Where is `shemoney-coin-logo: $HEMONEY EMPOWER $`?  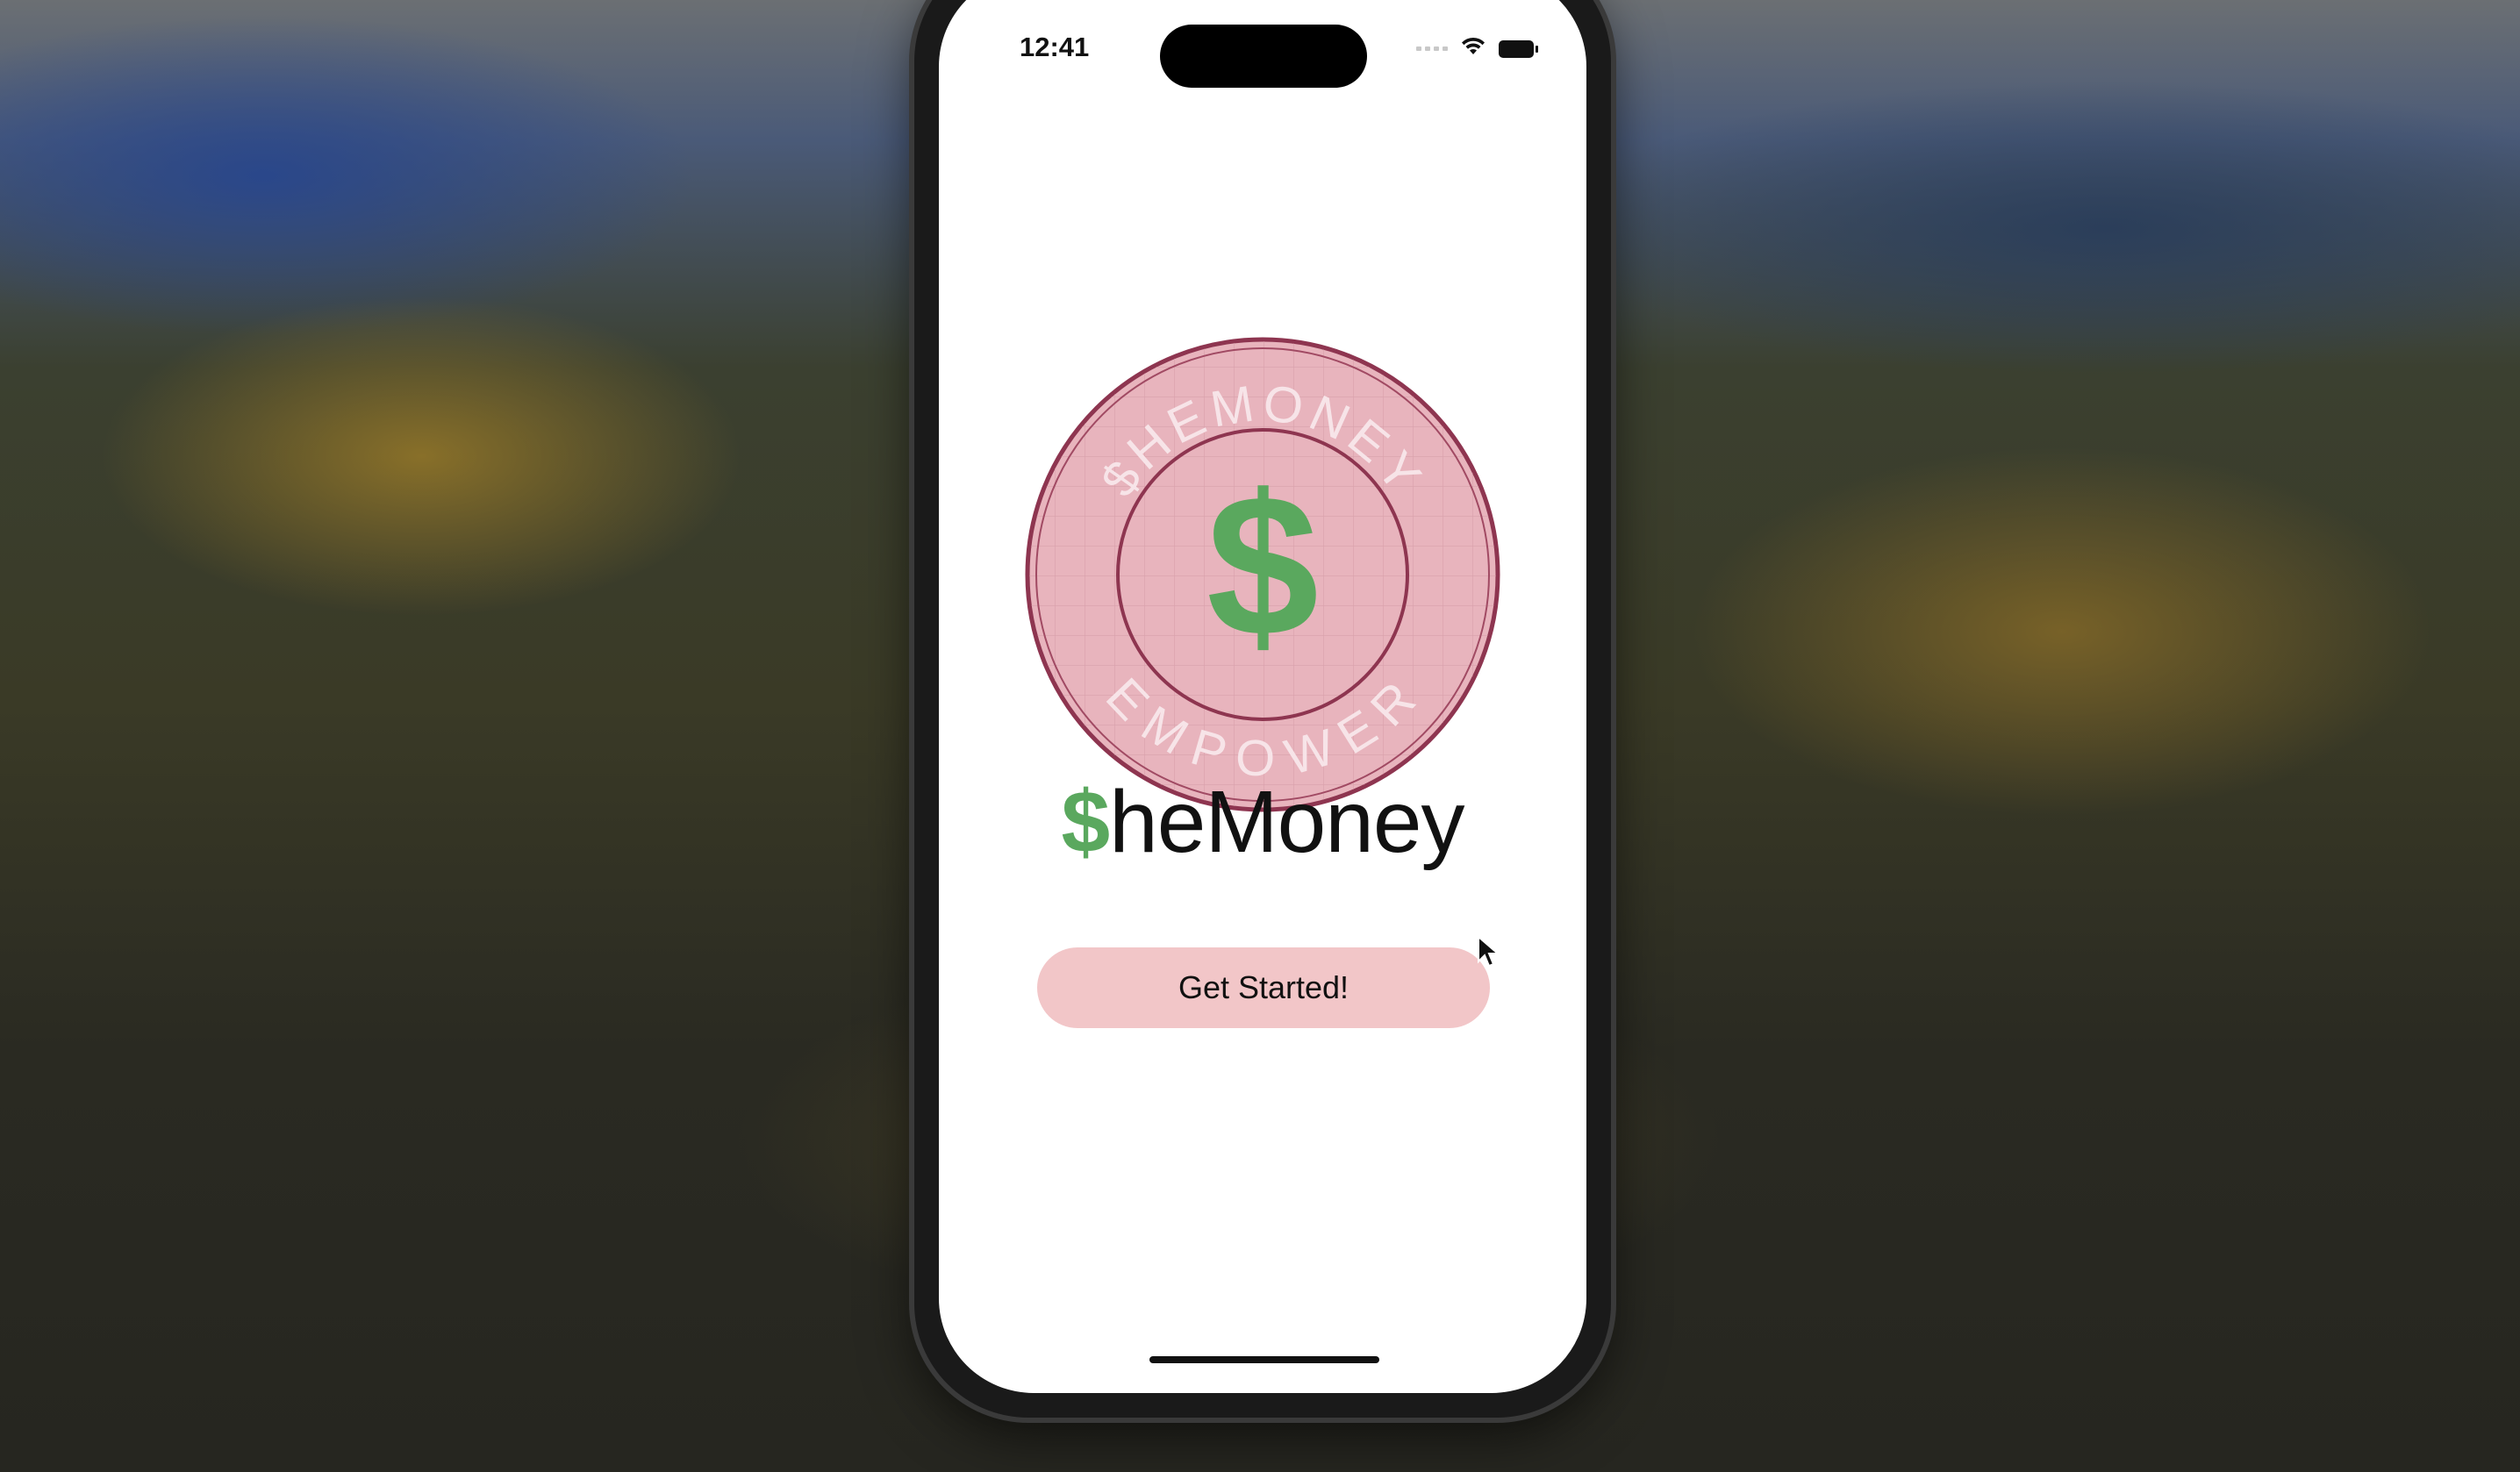 shemoney-coin-logo: $HEMONEY EMPOWER $ is located at coordinates (1262, 574).